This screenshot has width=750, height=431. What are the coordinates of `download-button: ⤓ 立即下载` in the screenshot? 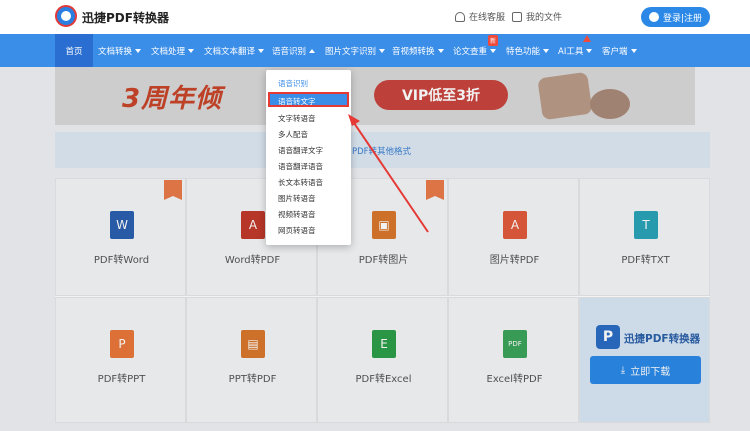 It's located at (645, 370).